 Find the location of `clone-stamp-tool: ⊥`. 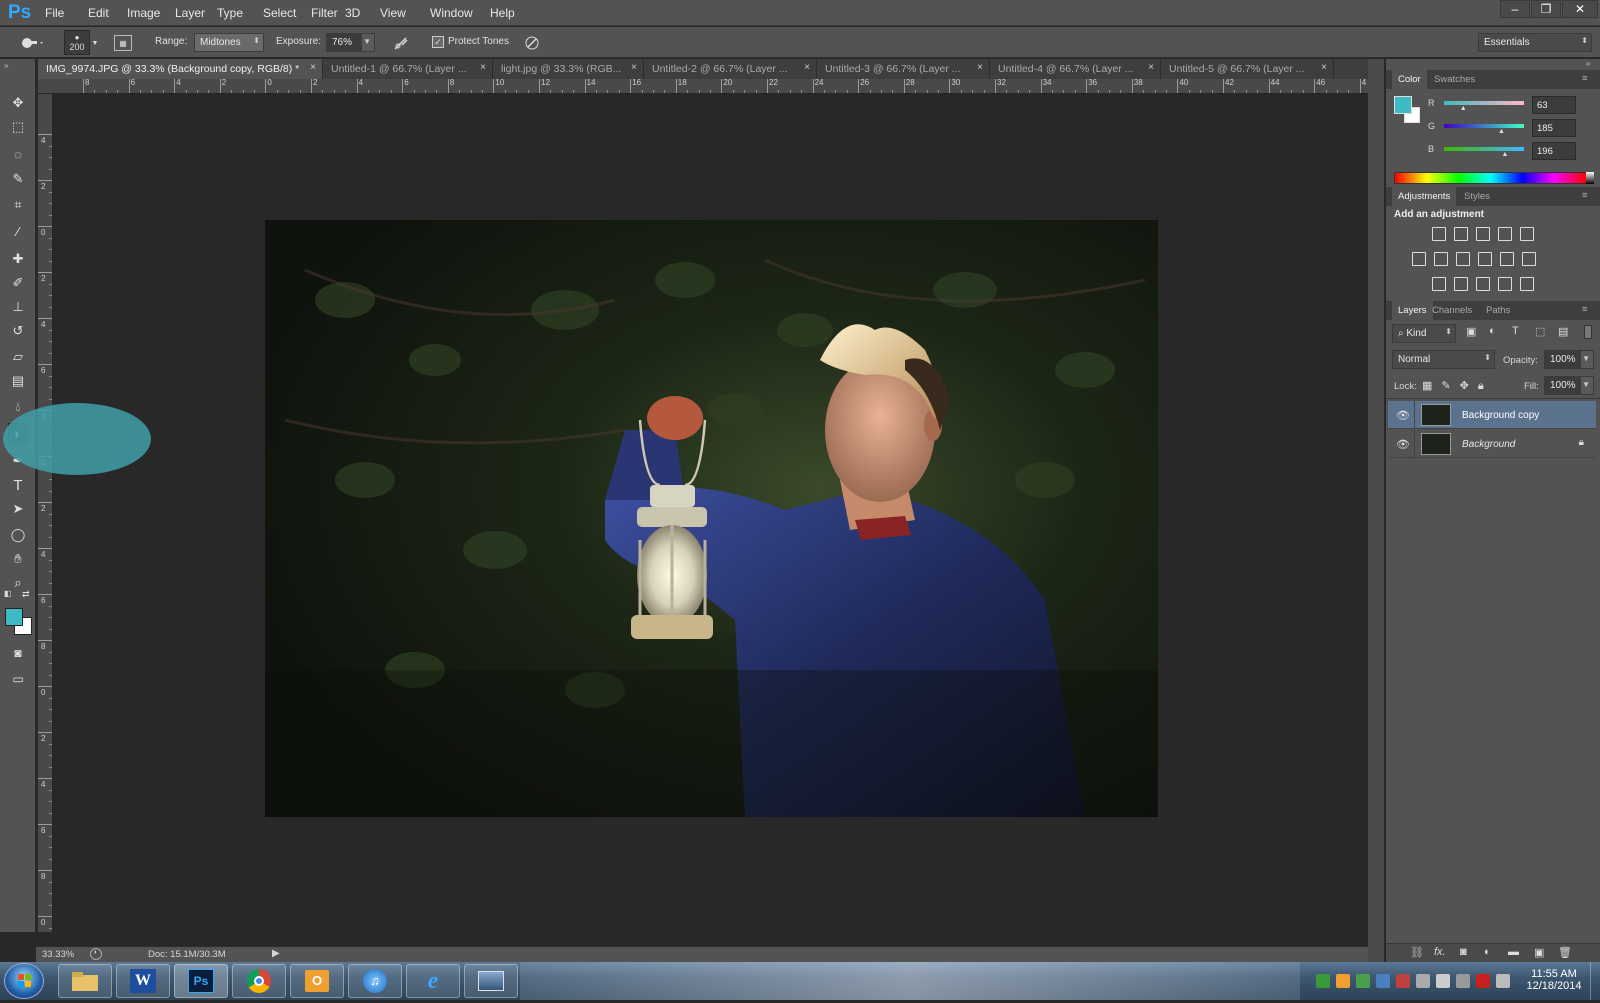

clone-stamp-tool: ⊥ is located at coordinates (18, 307).